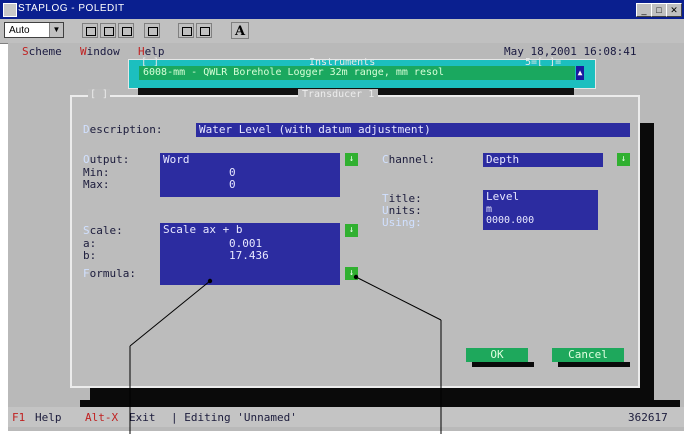 This screenshot has height=434, width=684. I want to click on paste-icon, so click(127, 31).